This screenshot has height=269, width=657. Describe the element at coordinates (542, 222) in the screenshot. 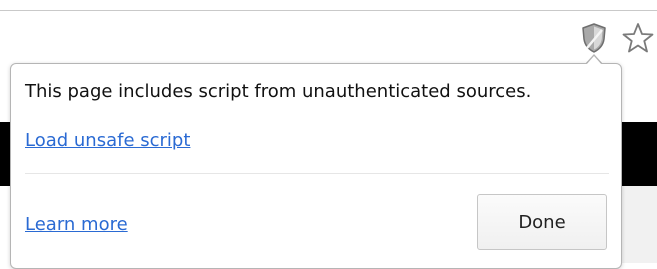

I see `done-button: Done` at that location.